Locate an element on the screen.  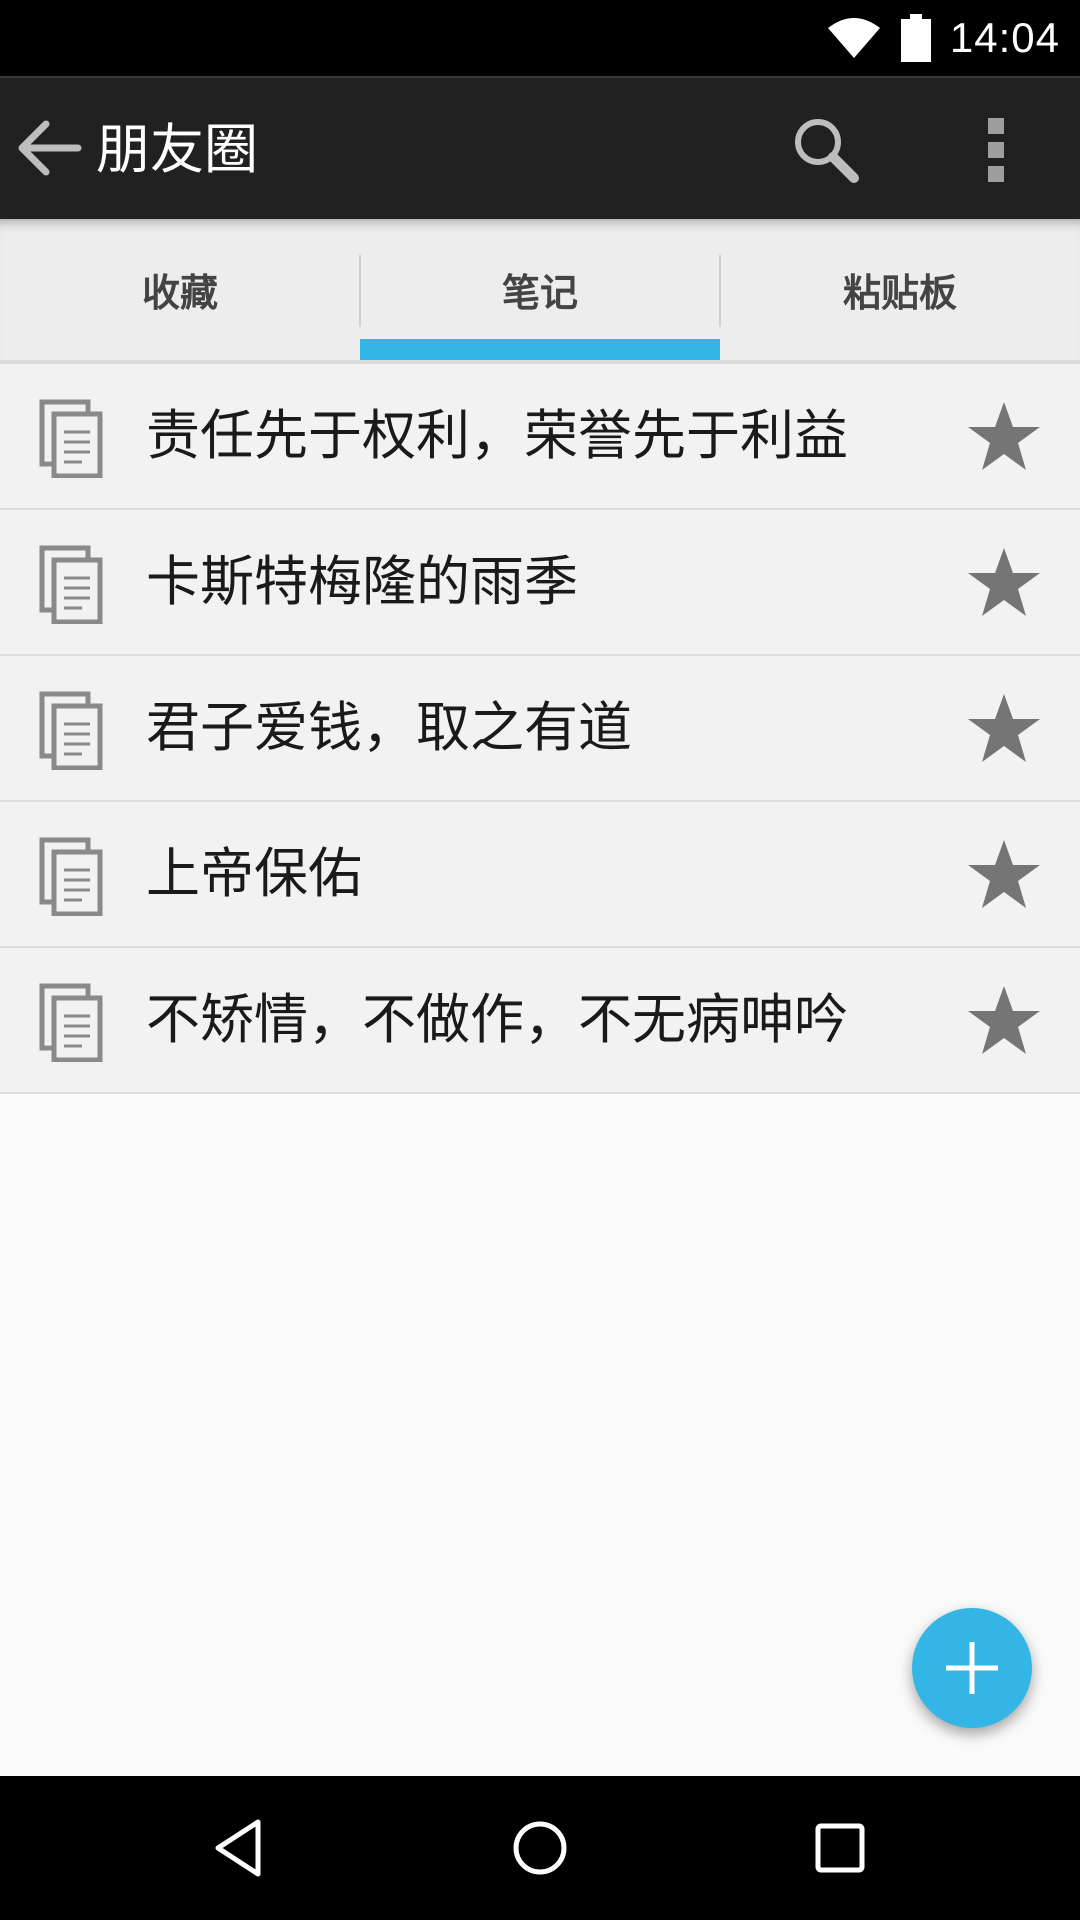
nav-home-icon is located at coordinates (540, 1848).